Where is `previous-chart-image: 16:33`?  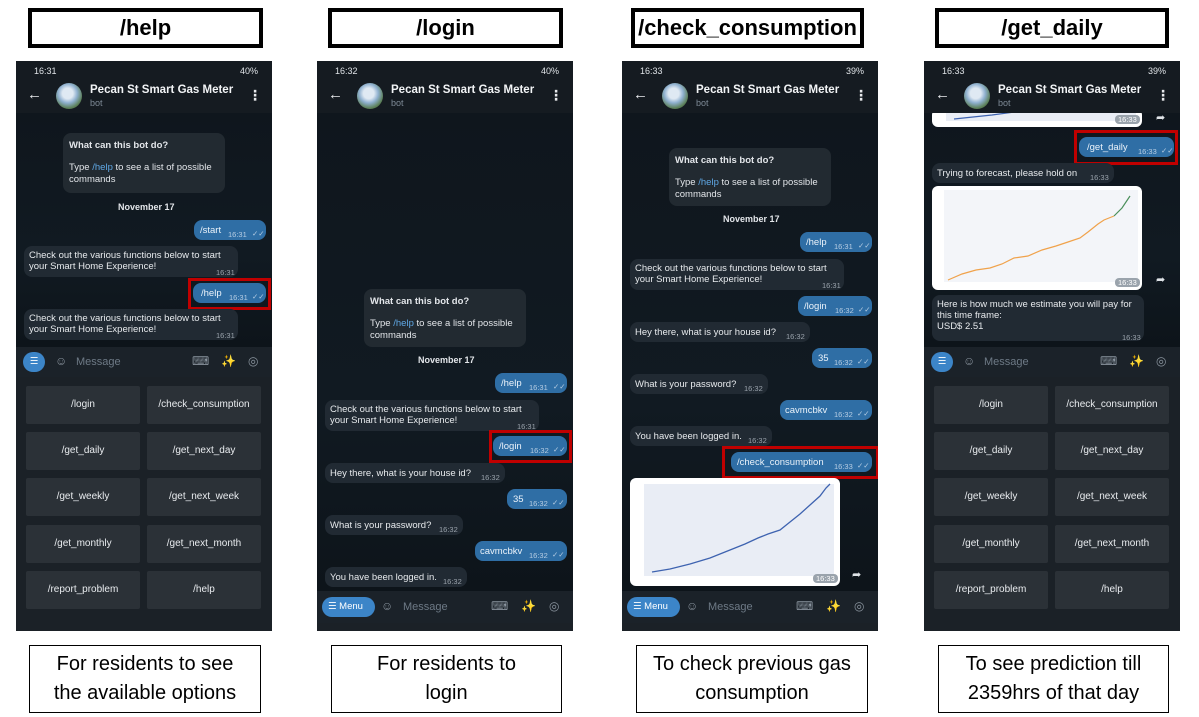 previous-chart-image: 16:33 is located at coordinates (1037, 120).